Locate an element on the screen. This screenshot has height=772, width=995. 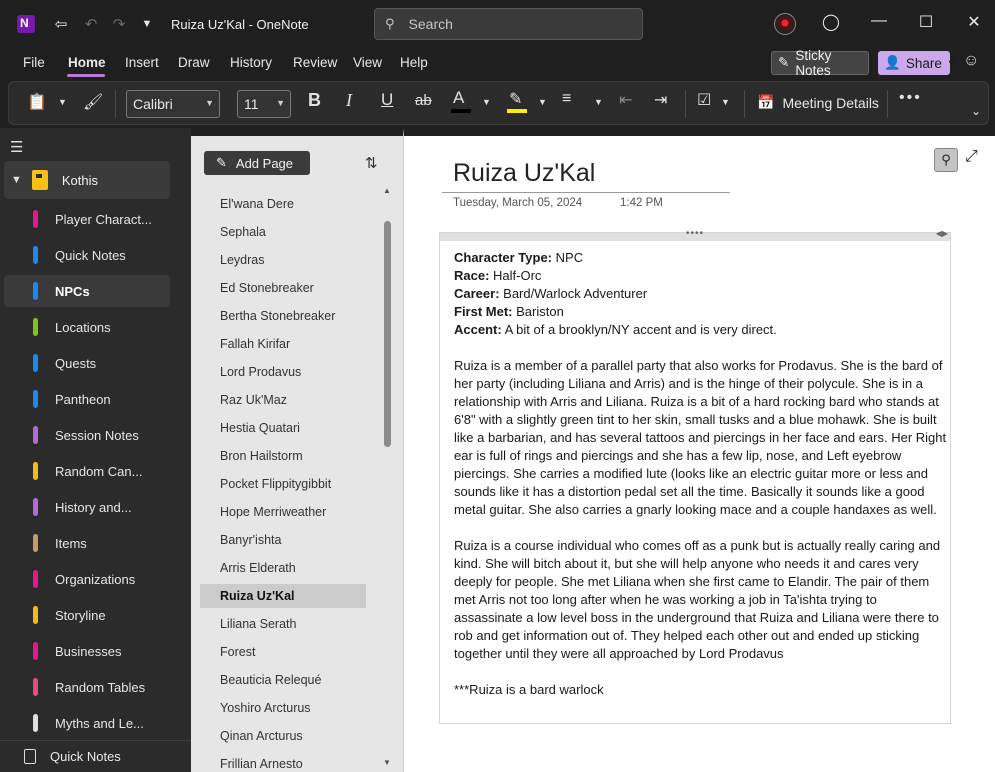
hamburger-icon: ☰ is located at coordinates (16, 147).